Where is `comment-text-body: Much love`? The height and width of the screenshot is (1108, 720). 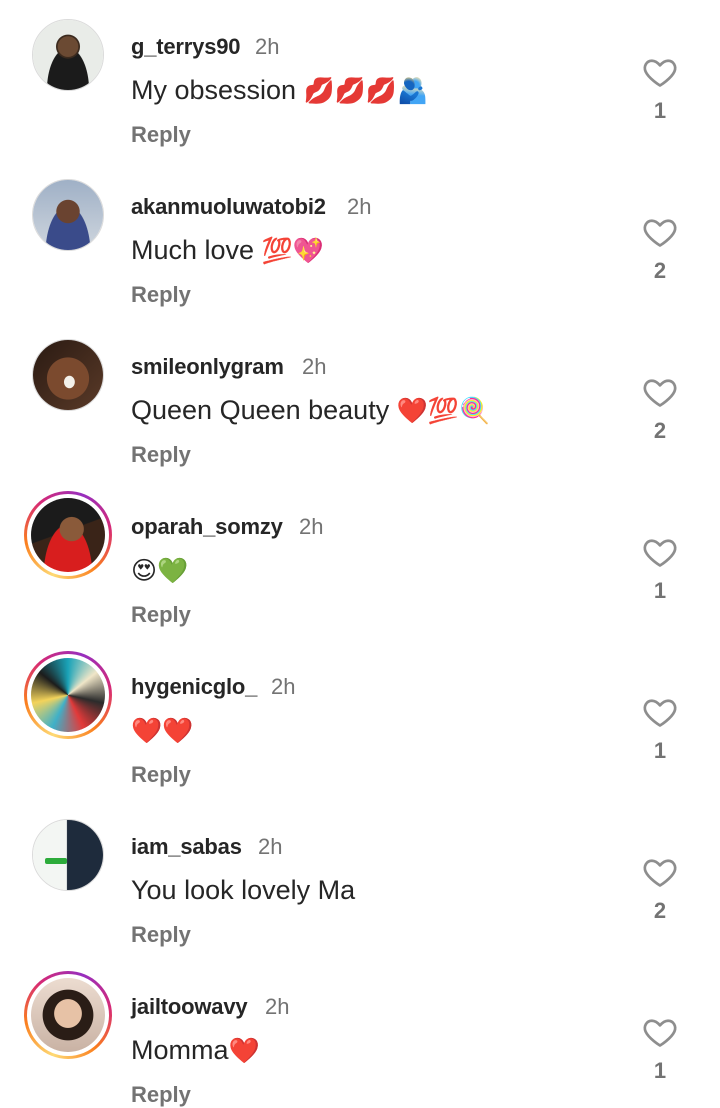 comment-text-body: Much love is located at coordinates (196, 250).